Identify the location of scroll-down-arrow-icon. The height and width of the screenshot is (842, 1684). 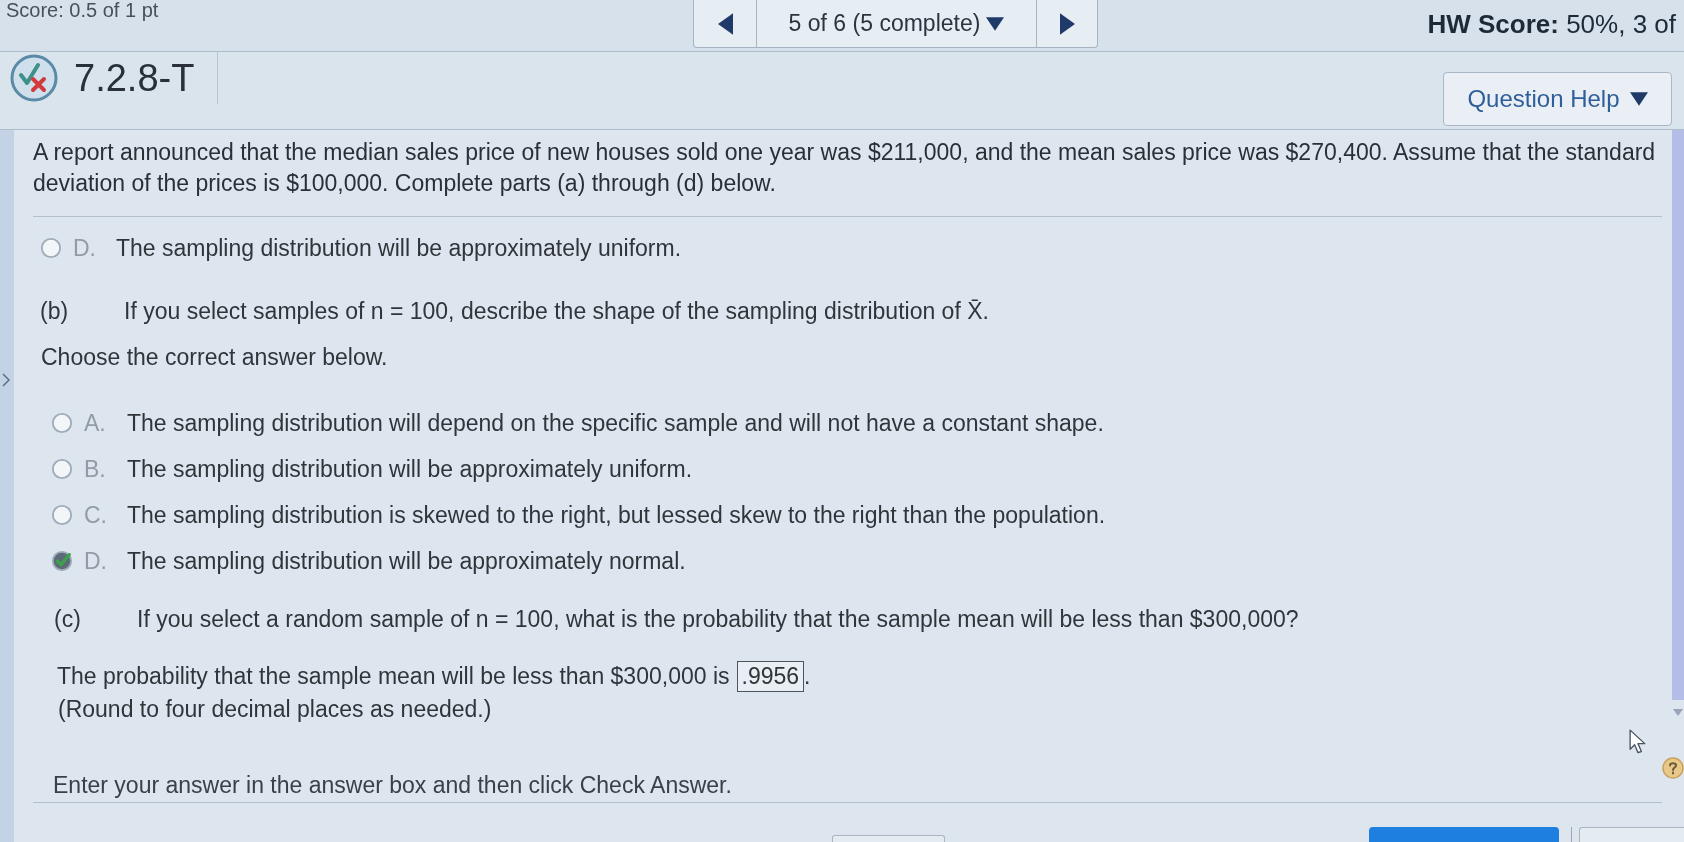
(1678, 712).